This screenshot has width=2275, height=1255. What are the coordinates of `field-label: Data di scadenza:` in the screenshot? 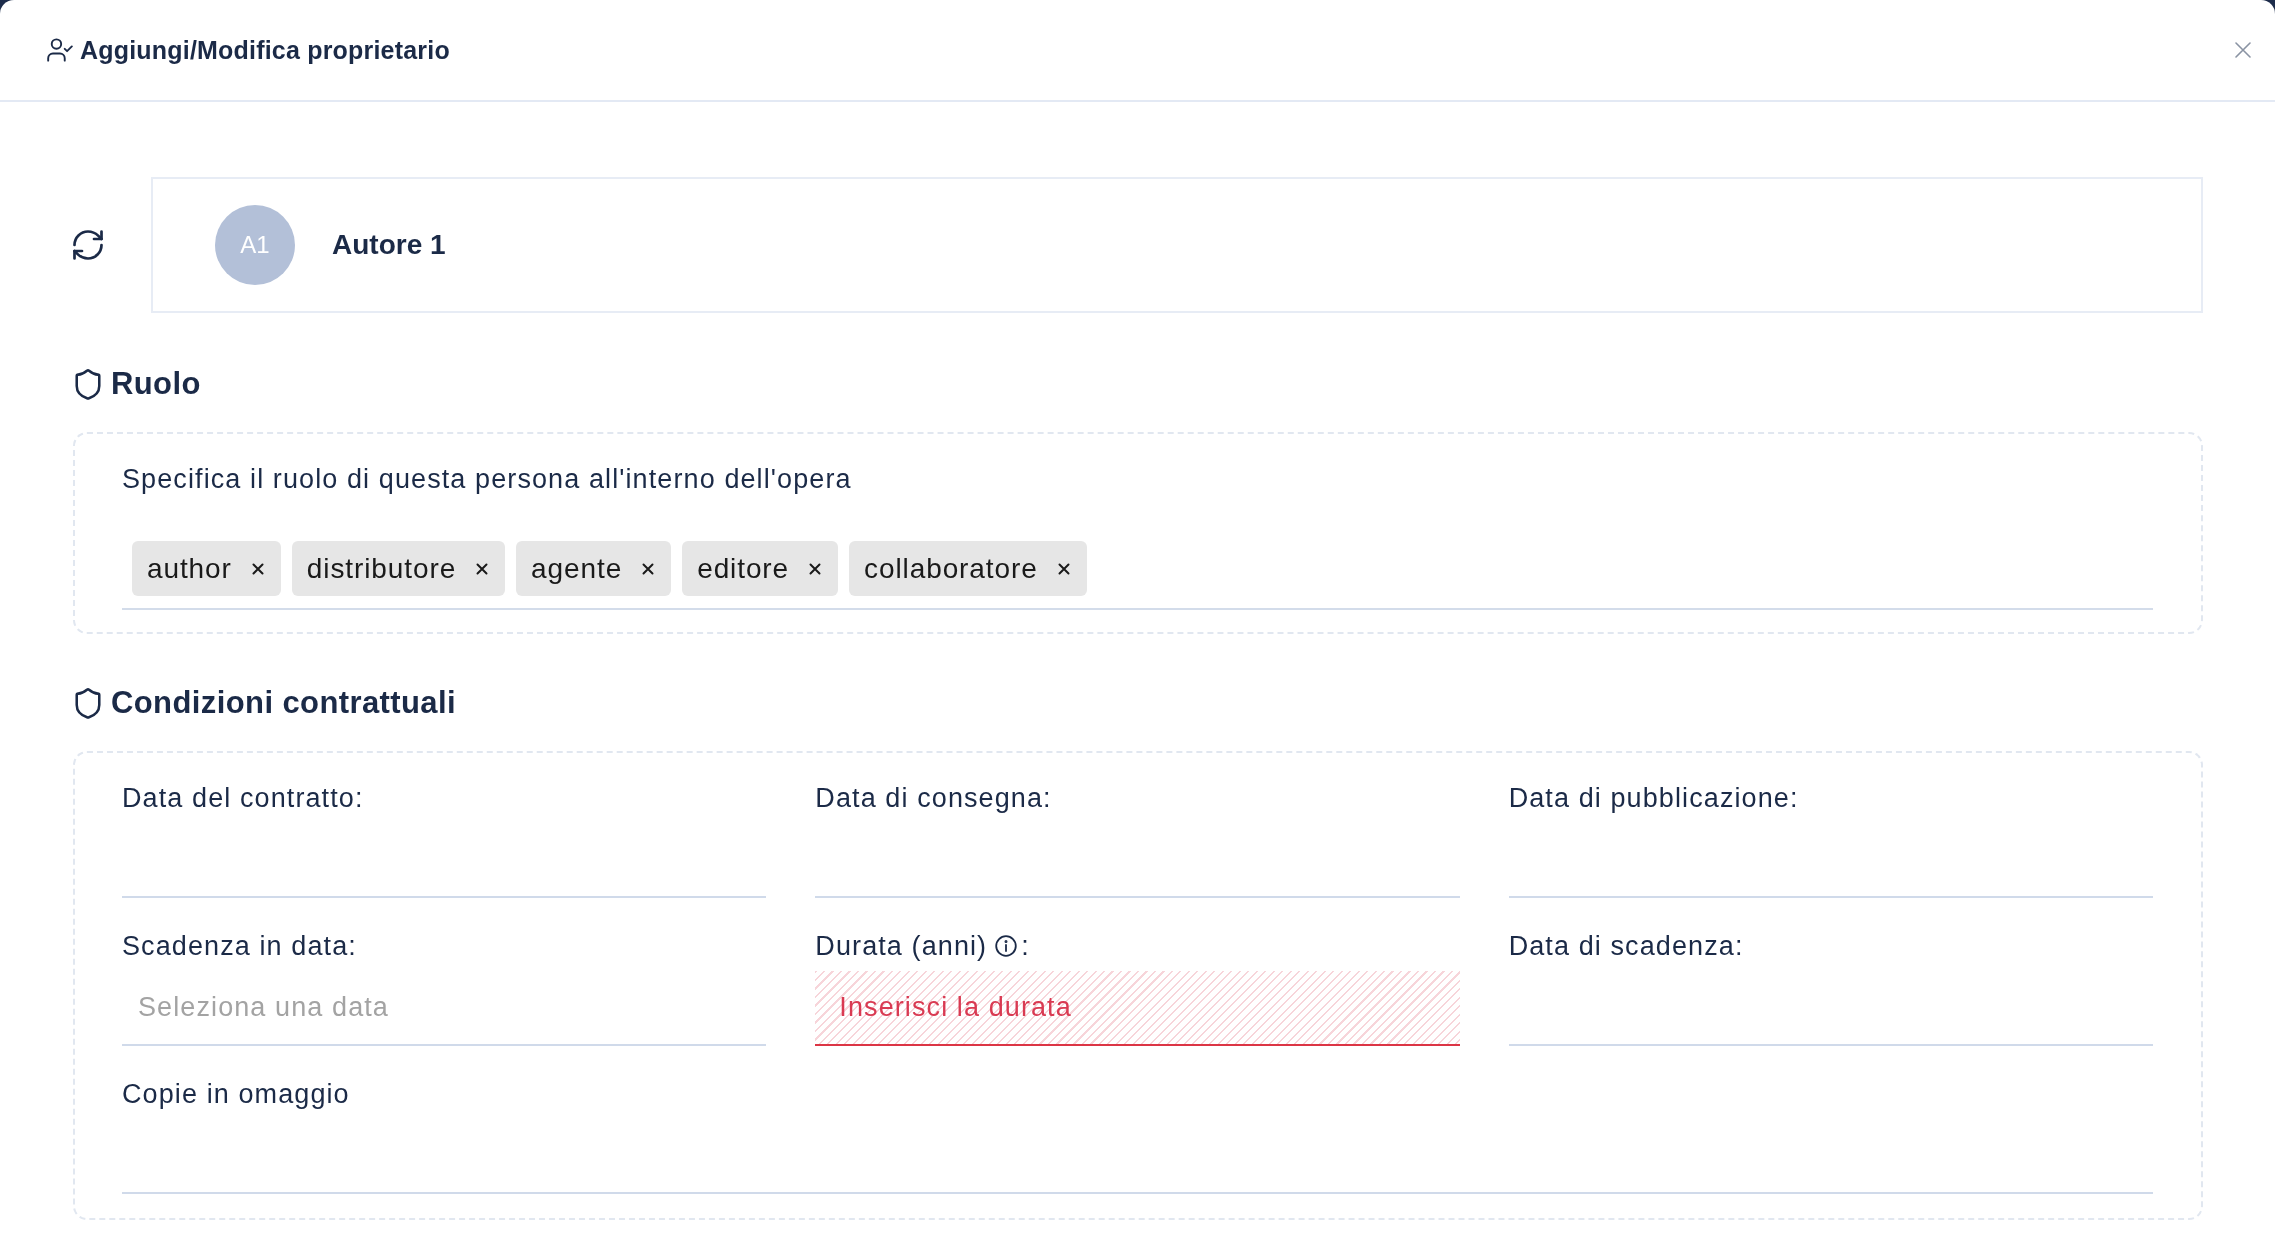 It's located at (1626, 946).